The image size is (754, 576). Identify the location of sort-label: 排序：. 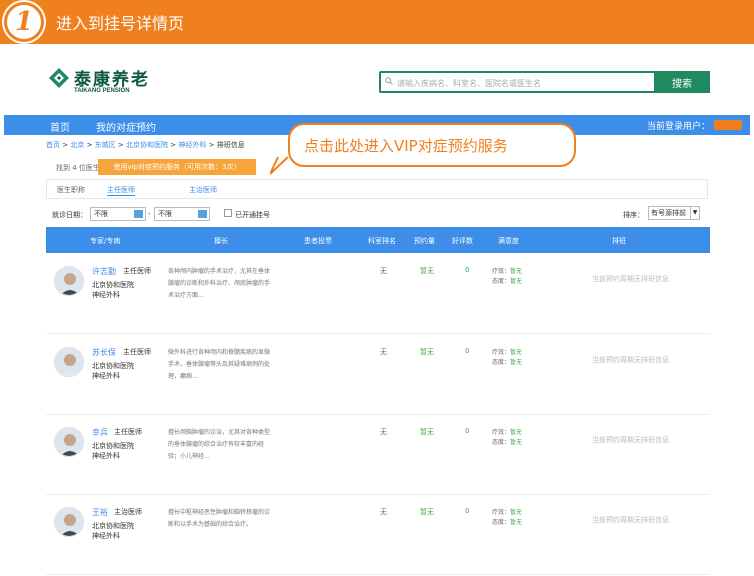
(633, 215).